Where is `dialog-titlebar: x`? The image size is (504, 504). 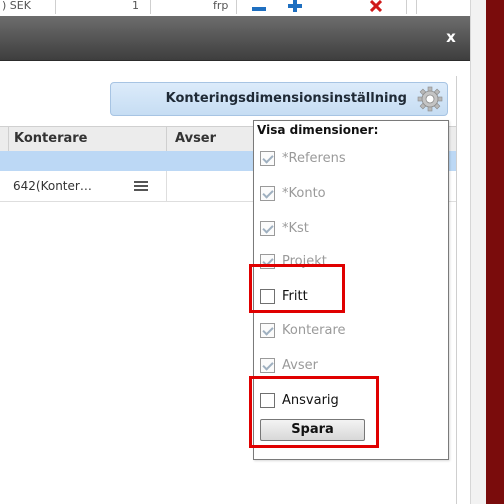 dialog-titlebar: x is located at coordinates (235, 38).